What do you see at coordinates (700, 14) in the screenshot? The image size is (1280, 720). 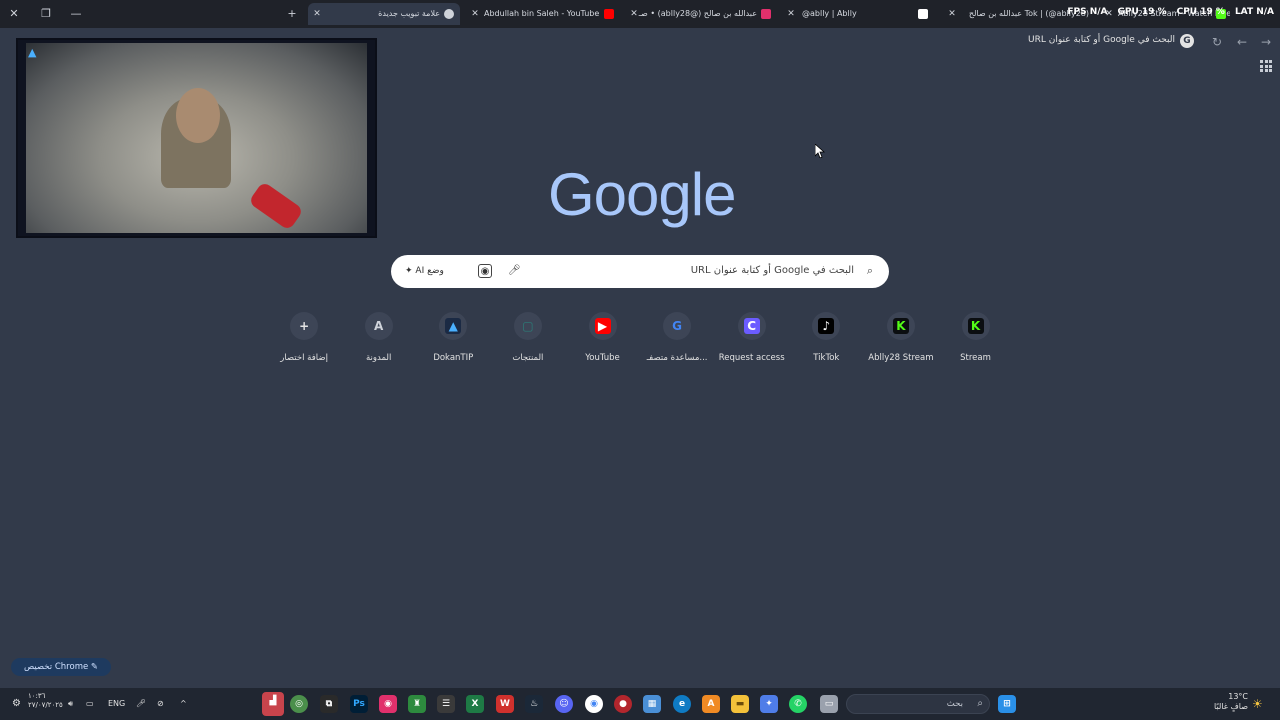 I see `tab-instagram: ✕ عبدالله بن صالح (@ablly28) • صـ` at bounding box center [700, 14].